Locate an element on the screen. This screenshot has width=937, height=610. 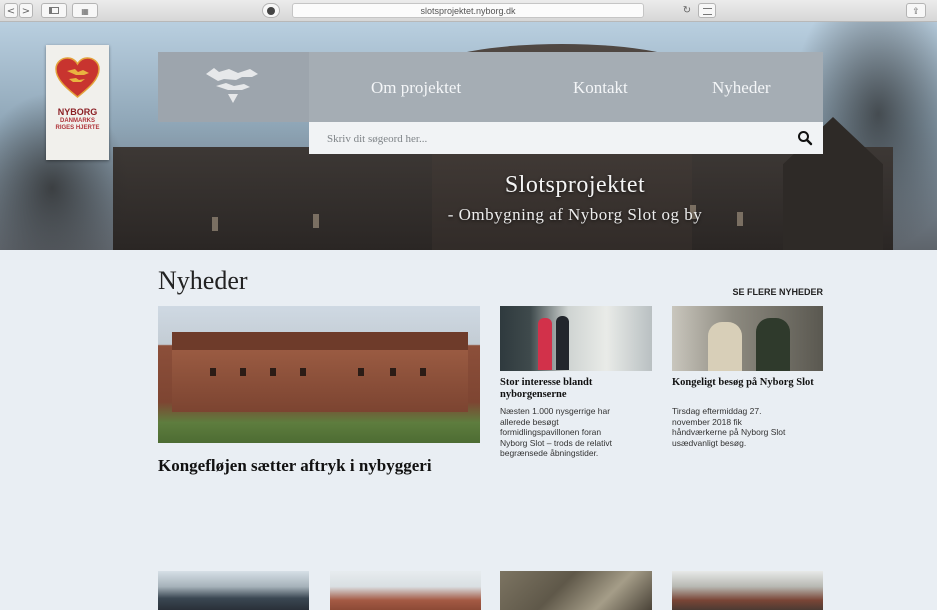
globe-icon is located at coordinates (271, 11).